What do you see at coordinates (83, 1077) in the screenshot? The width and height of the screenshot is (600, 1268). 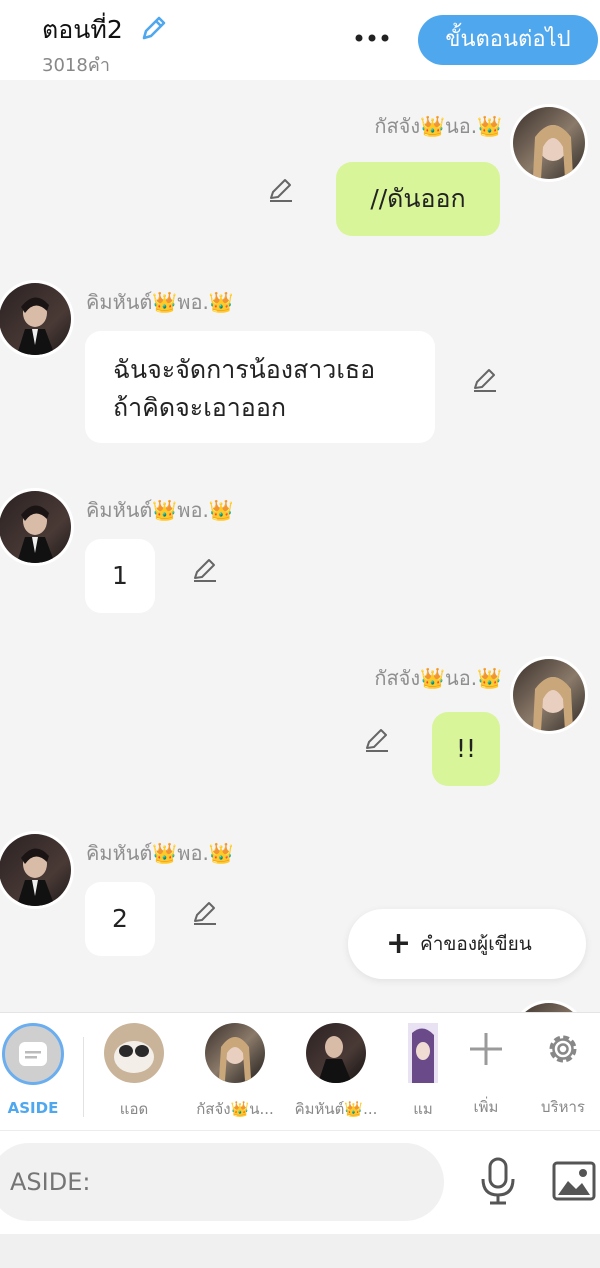 I see `divider` at bounding box center [83, 1077].